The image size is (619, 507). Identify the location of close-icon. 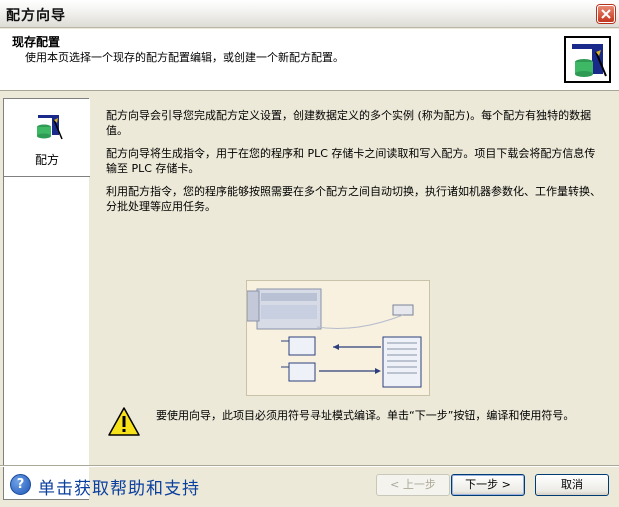
(606, 14).